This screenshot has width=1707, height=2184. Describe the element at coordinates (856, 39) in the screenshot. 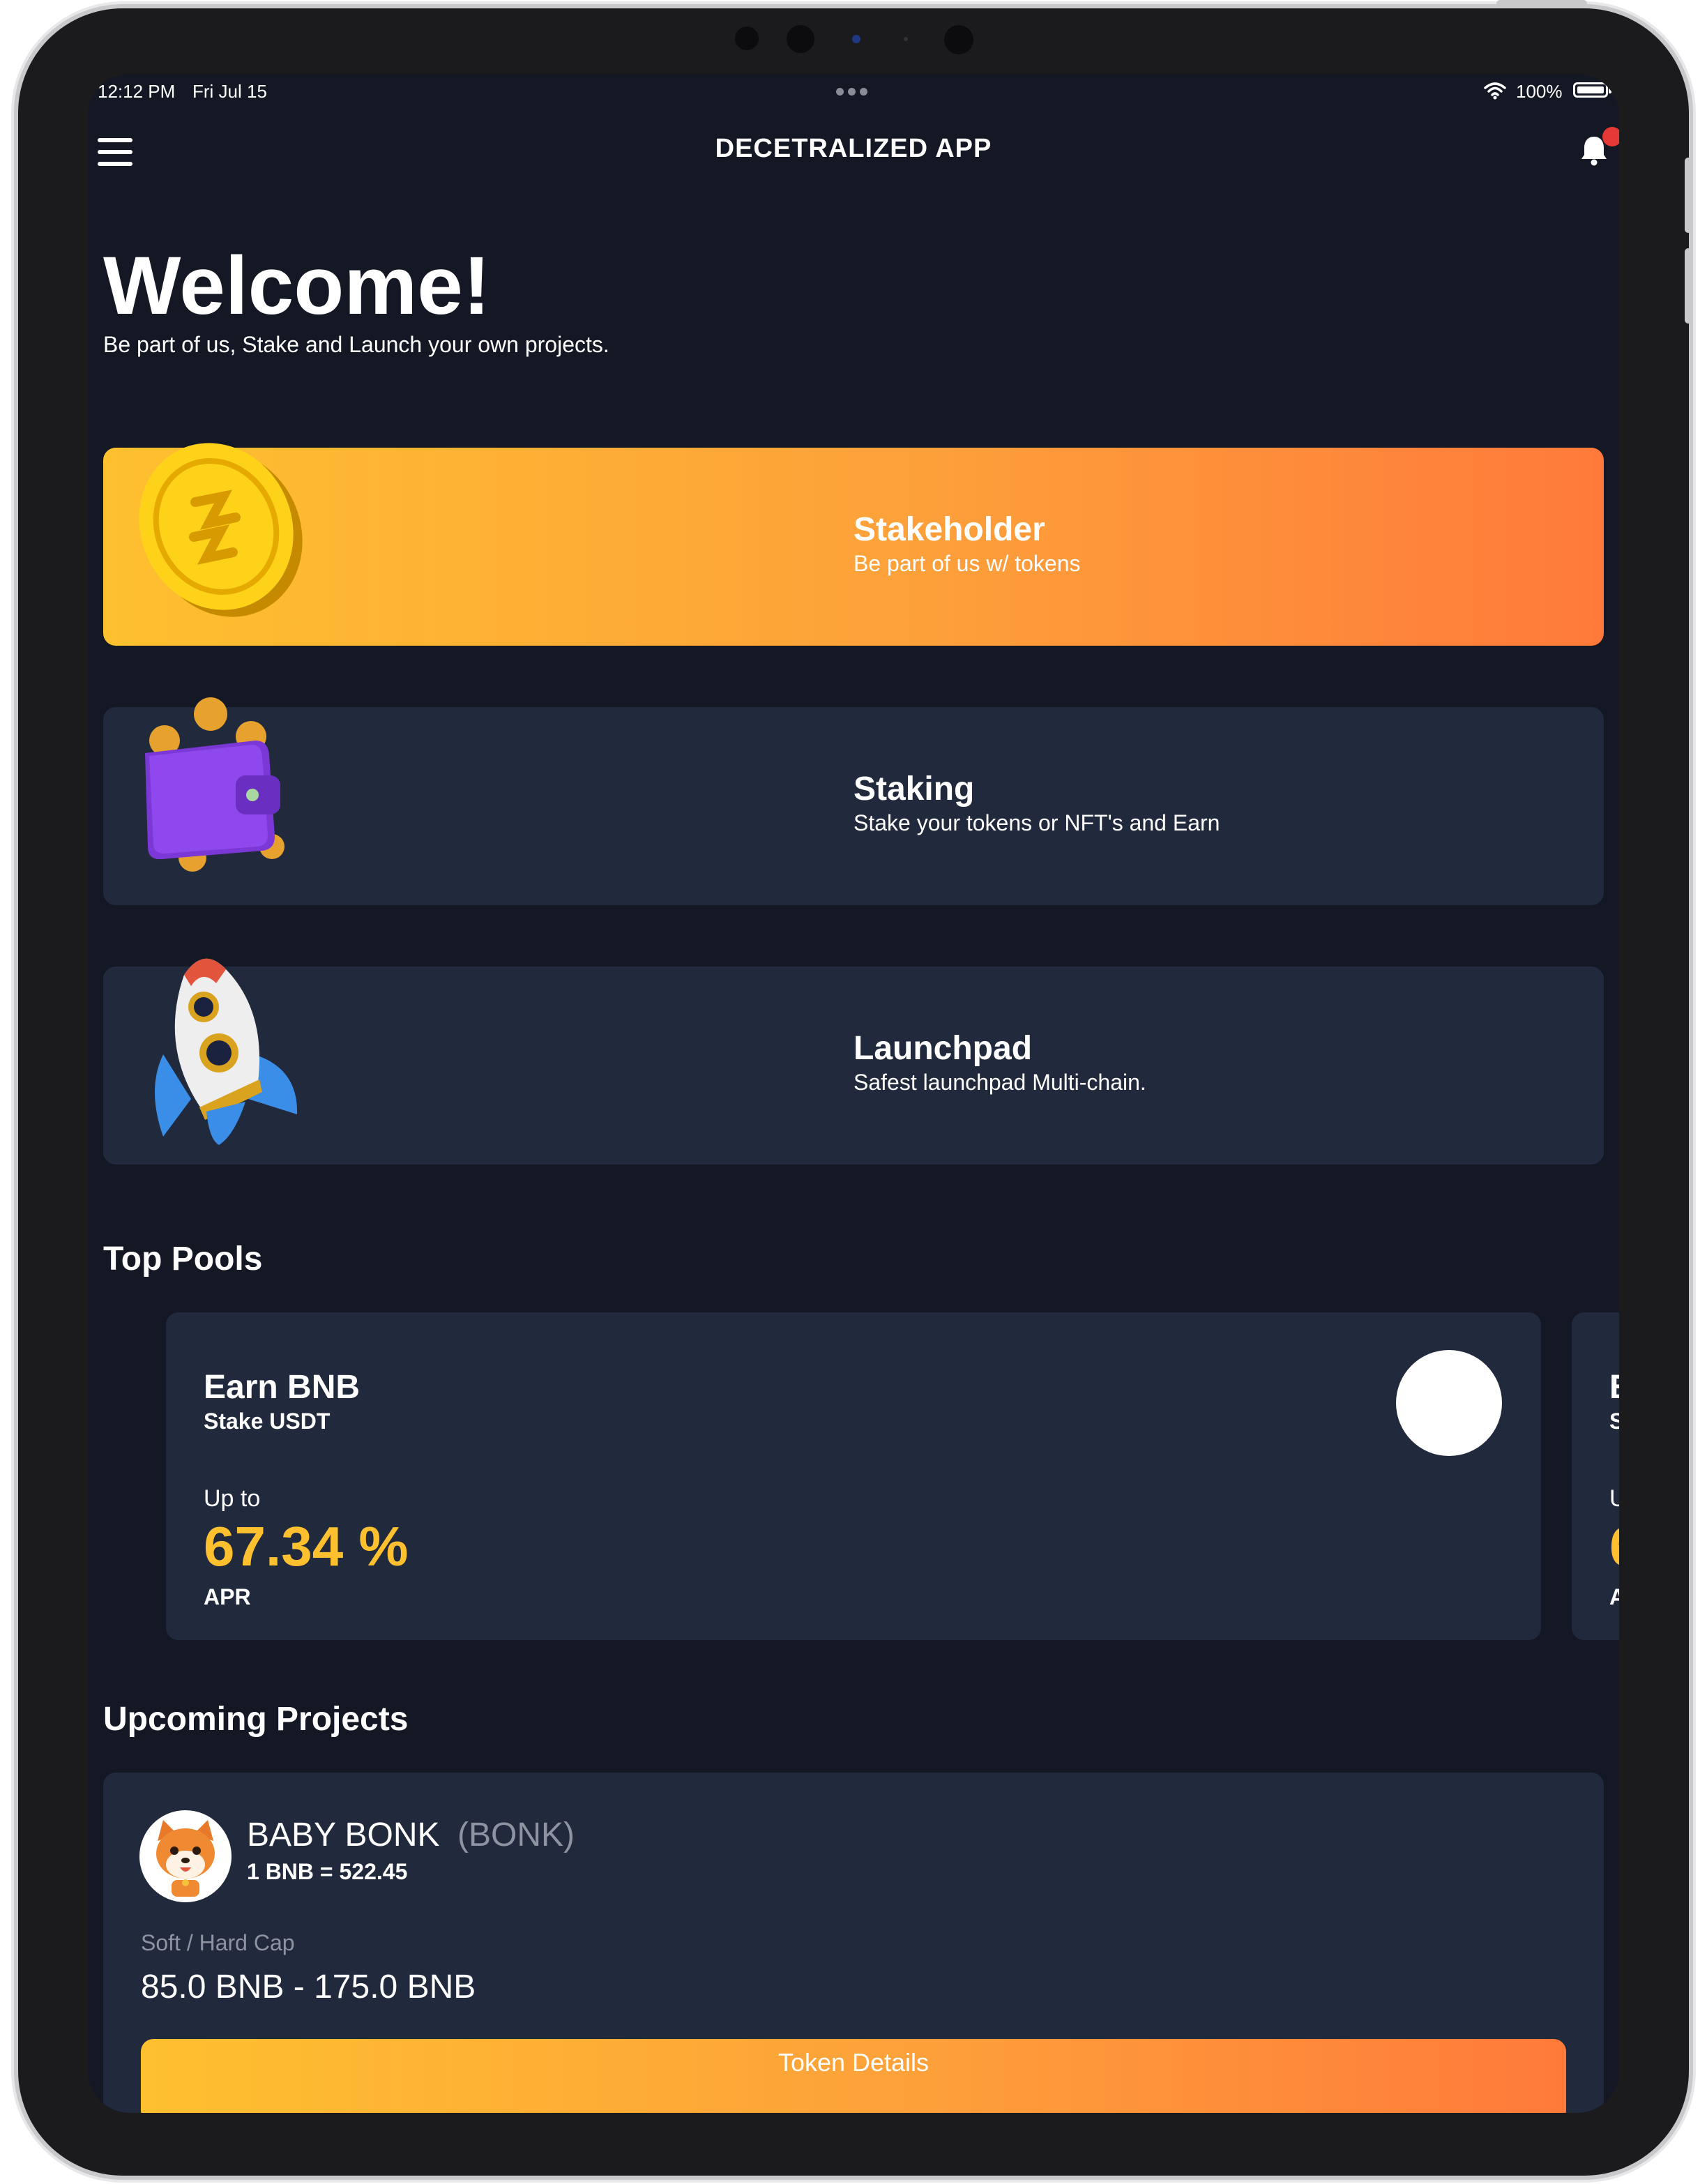

I see `camera-lens` at that location.